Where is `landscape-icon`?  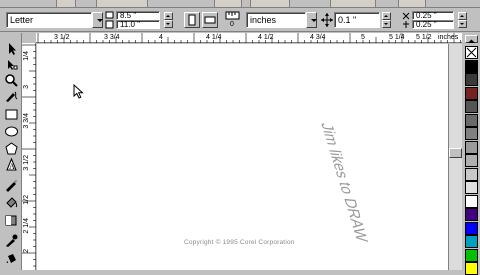 landscape-icon is located at coordinates (210, 20).